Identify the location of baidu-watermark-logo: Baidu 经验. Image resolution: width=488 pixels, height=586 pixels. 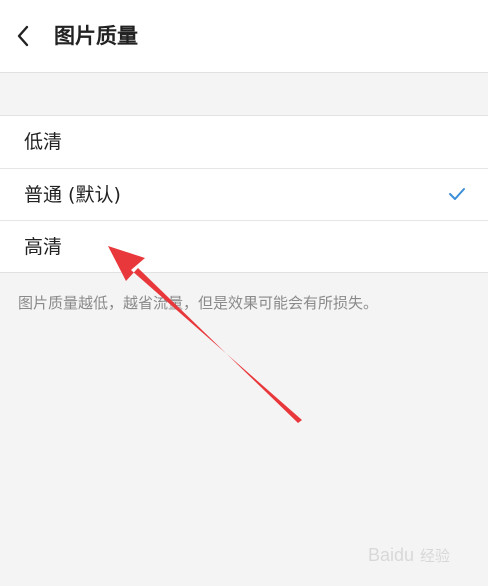
(409, 555).